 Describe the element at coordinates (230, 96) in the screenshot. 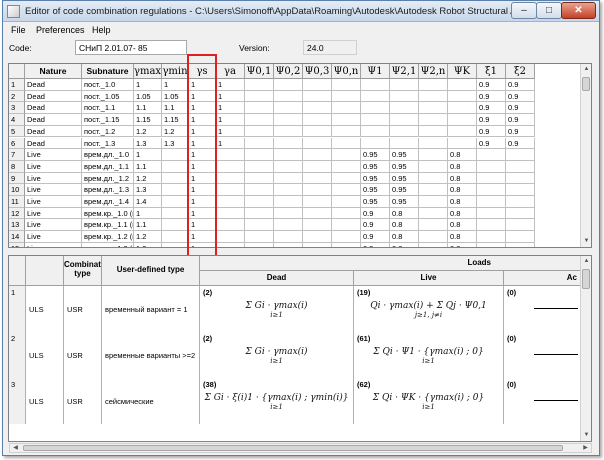

I see `cell-gamma-a: 1` at that location.